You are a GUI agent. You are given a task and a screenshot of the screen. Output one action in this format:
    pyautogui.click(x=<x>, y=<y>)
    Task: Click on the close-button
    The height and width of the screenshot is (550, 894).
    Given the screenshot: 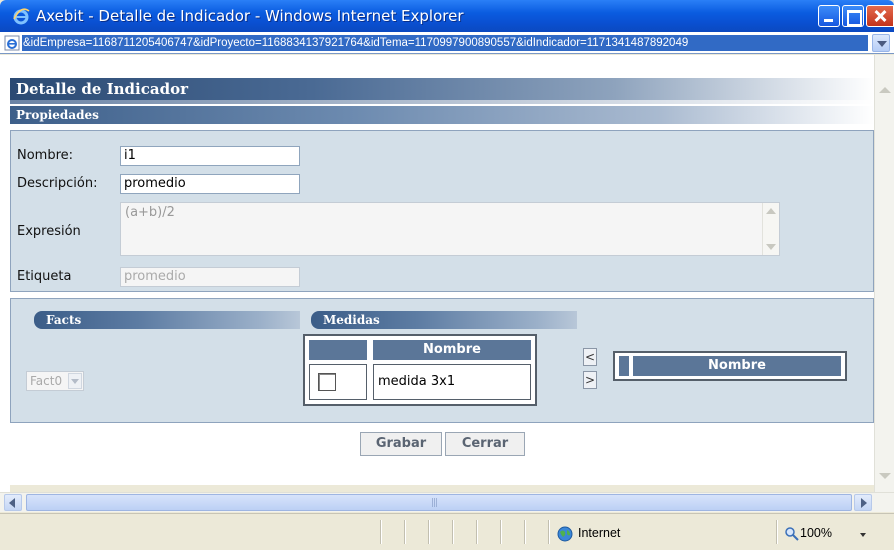 What is the action you would take?
    pyautogui.click(x=880, y=16)
    